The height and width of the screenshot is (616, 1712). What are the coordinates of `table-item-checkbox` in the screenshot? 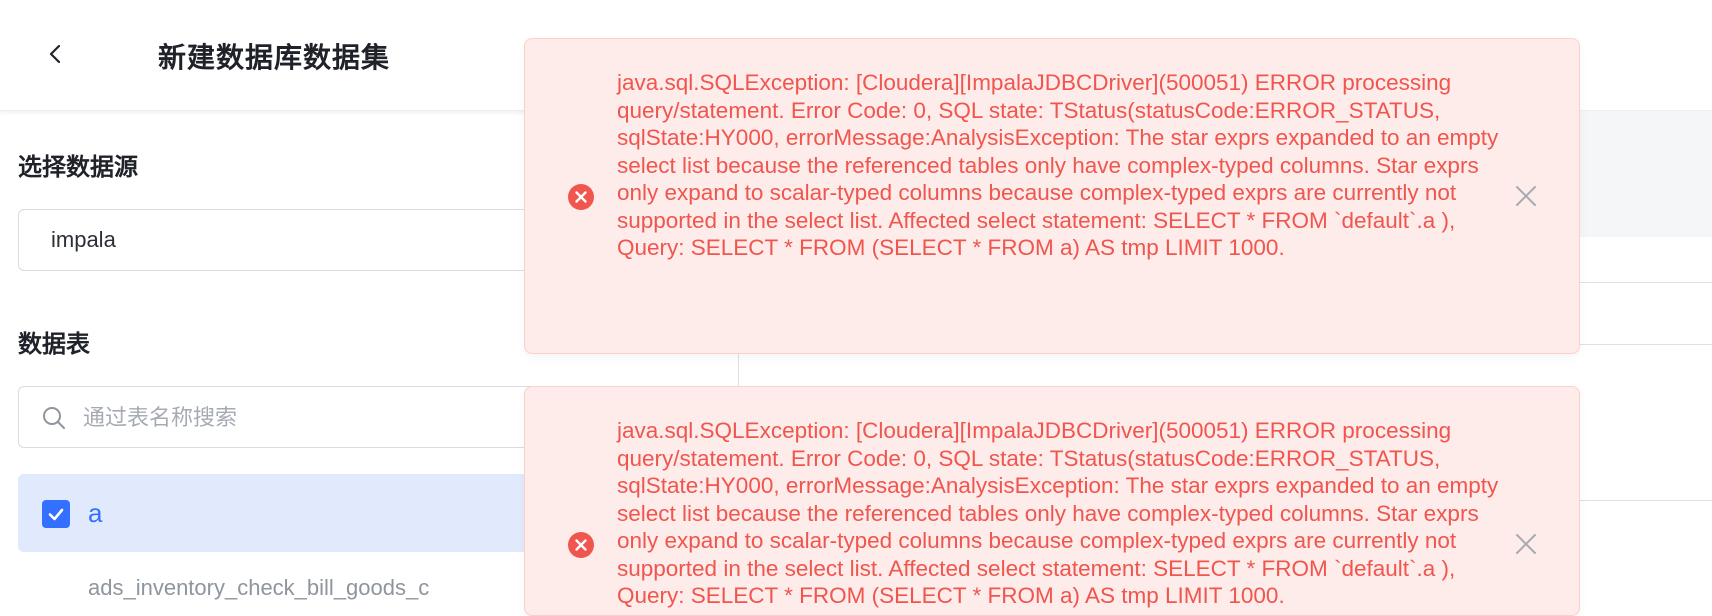 It's located at (56, 514).